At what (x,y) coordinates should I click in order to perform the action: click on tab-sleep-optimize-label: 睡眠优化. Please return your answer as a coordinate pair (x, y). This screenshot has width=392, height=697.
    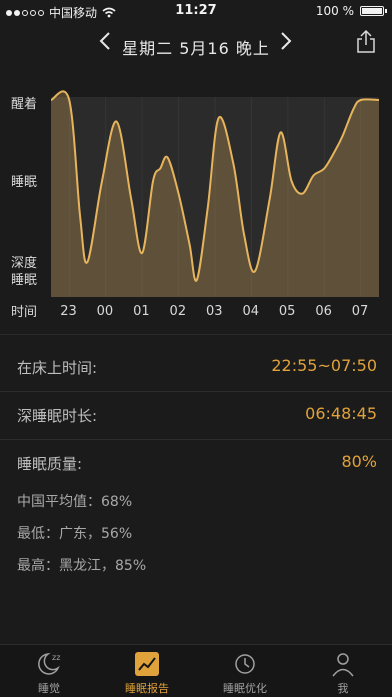
    Looking at the image, I should click on (245, 688).